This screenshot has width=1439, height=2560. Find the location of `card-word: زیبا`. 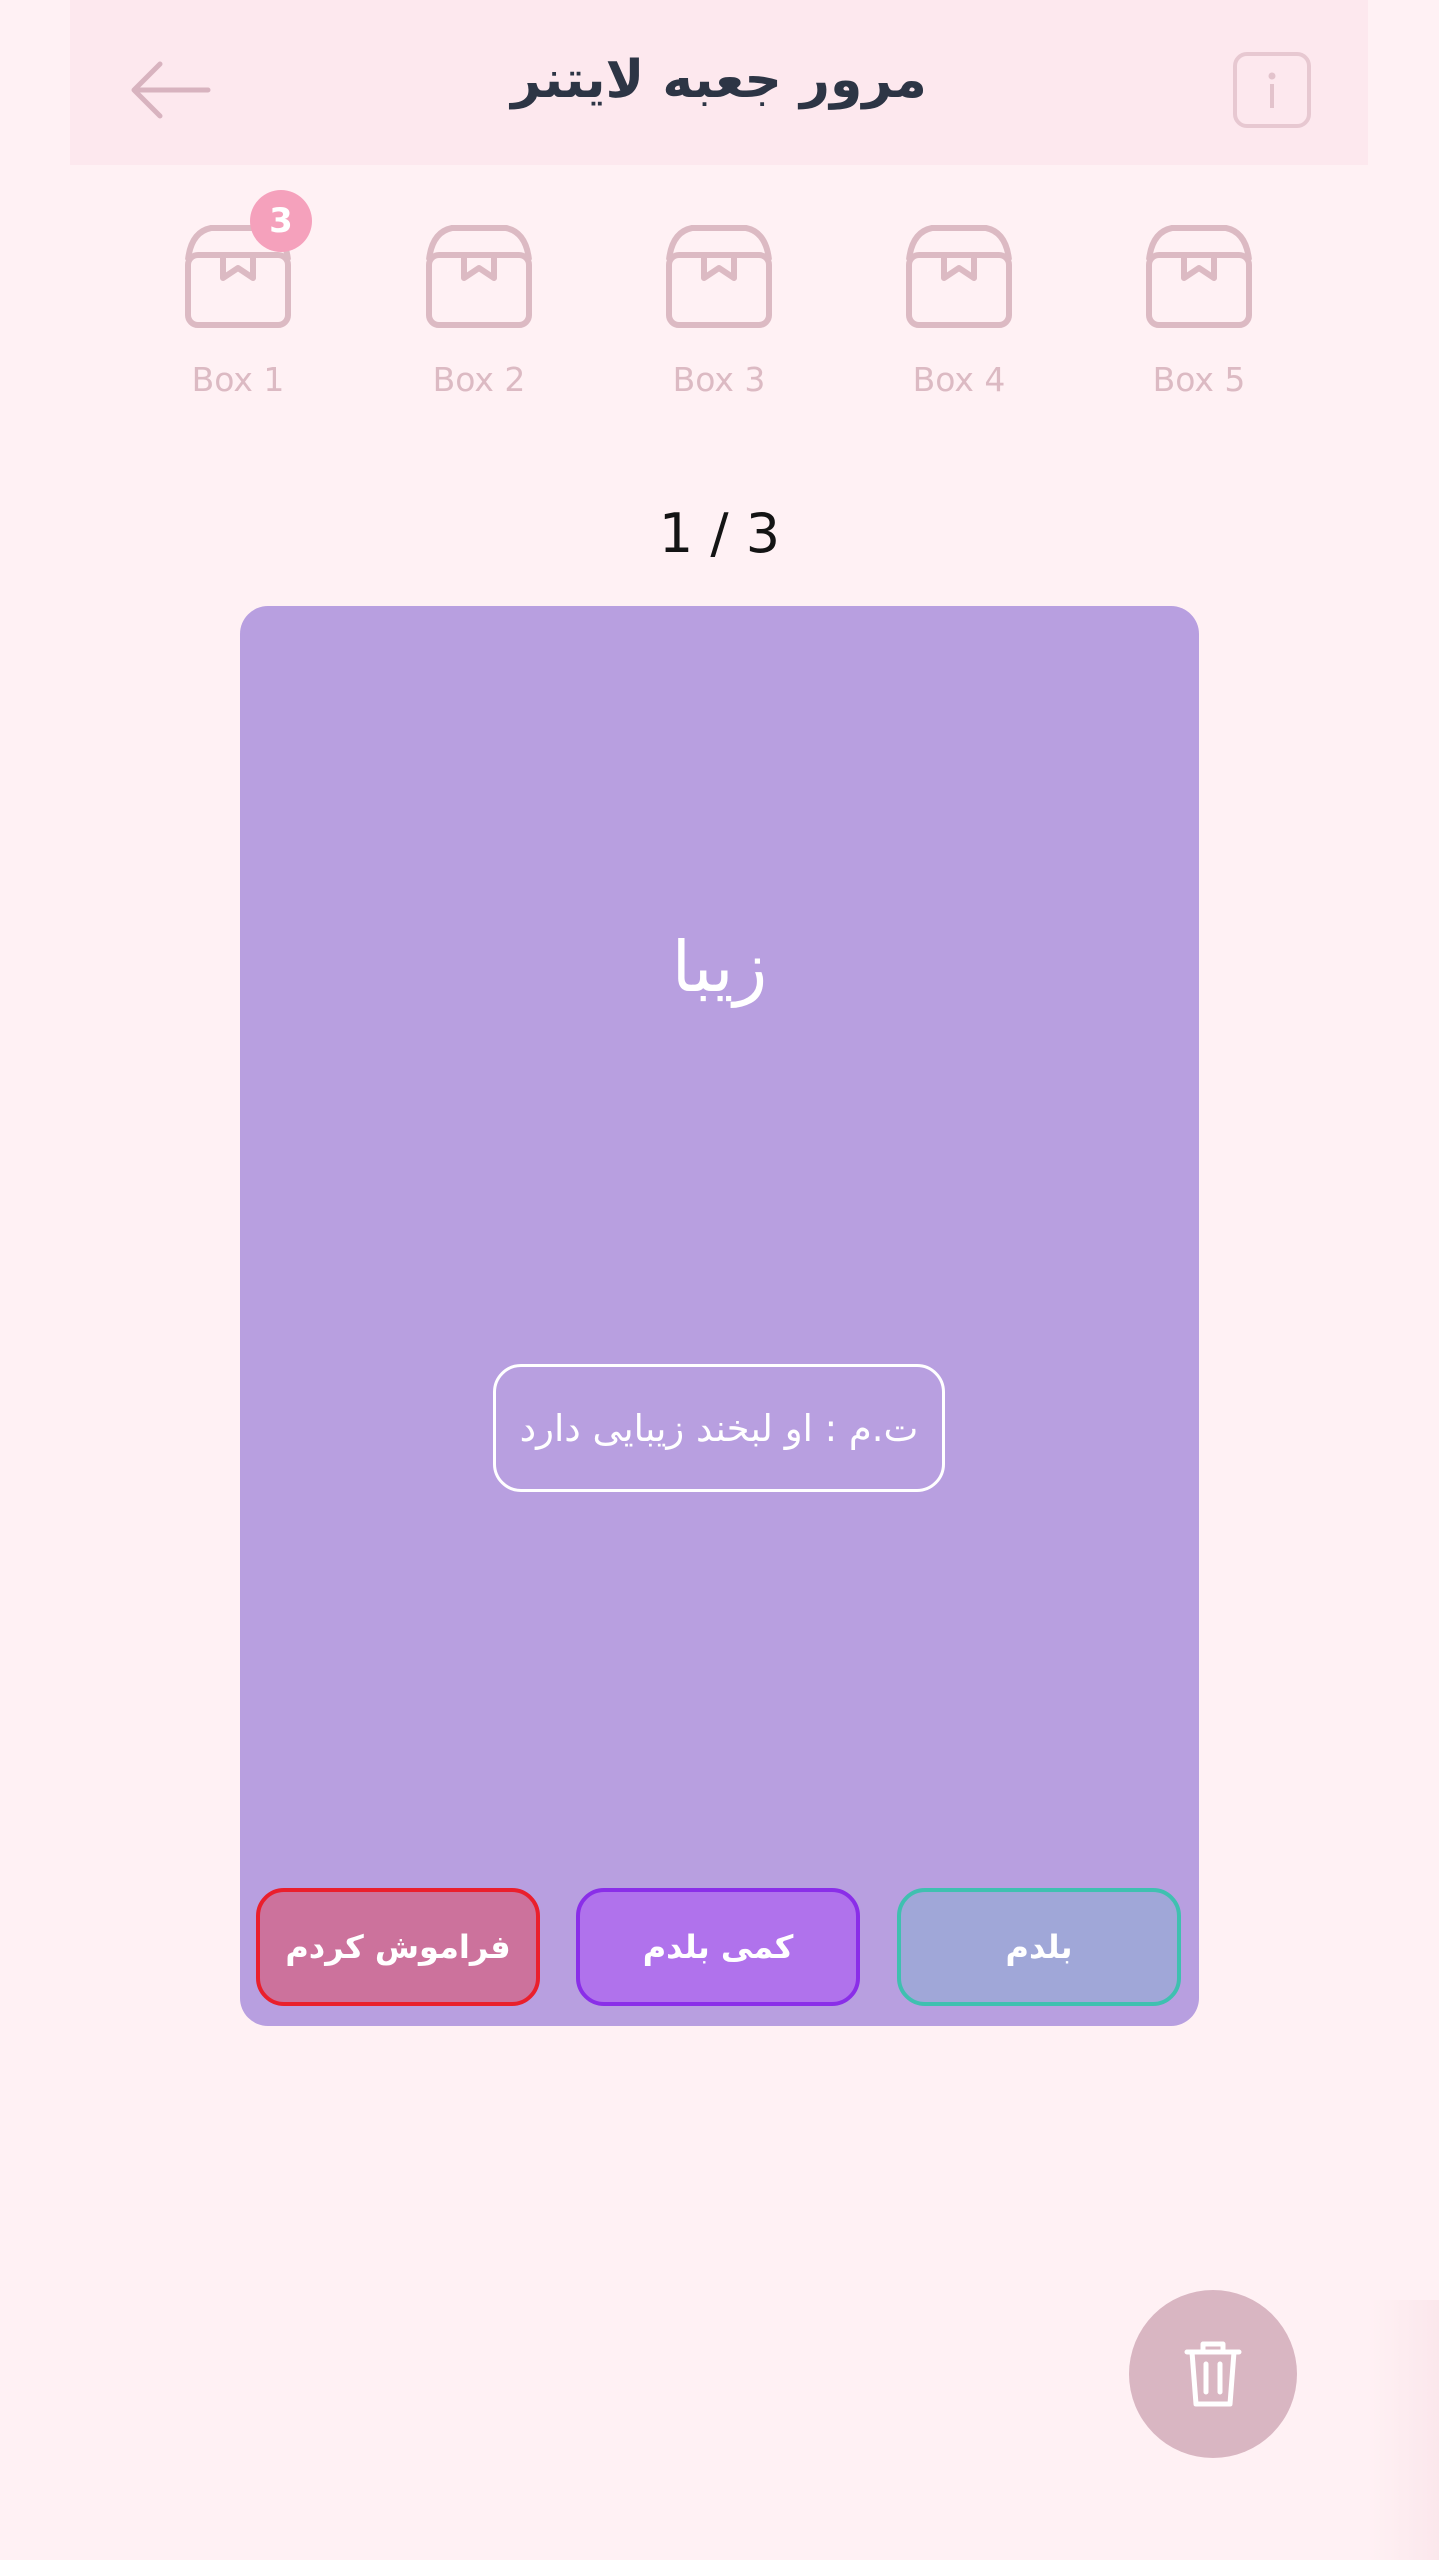

card-word: زیبا is located at coordinates (719, 967).